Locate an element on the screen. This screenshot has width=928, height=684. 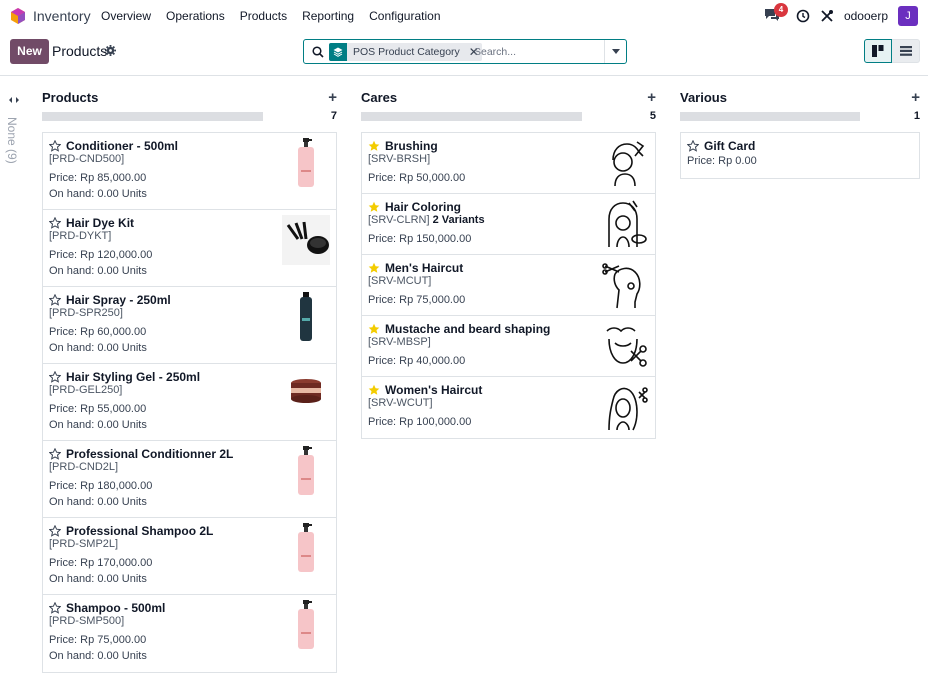
search-facet: POS Product Category ✕ is located at coordinates (405, 52).